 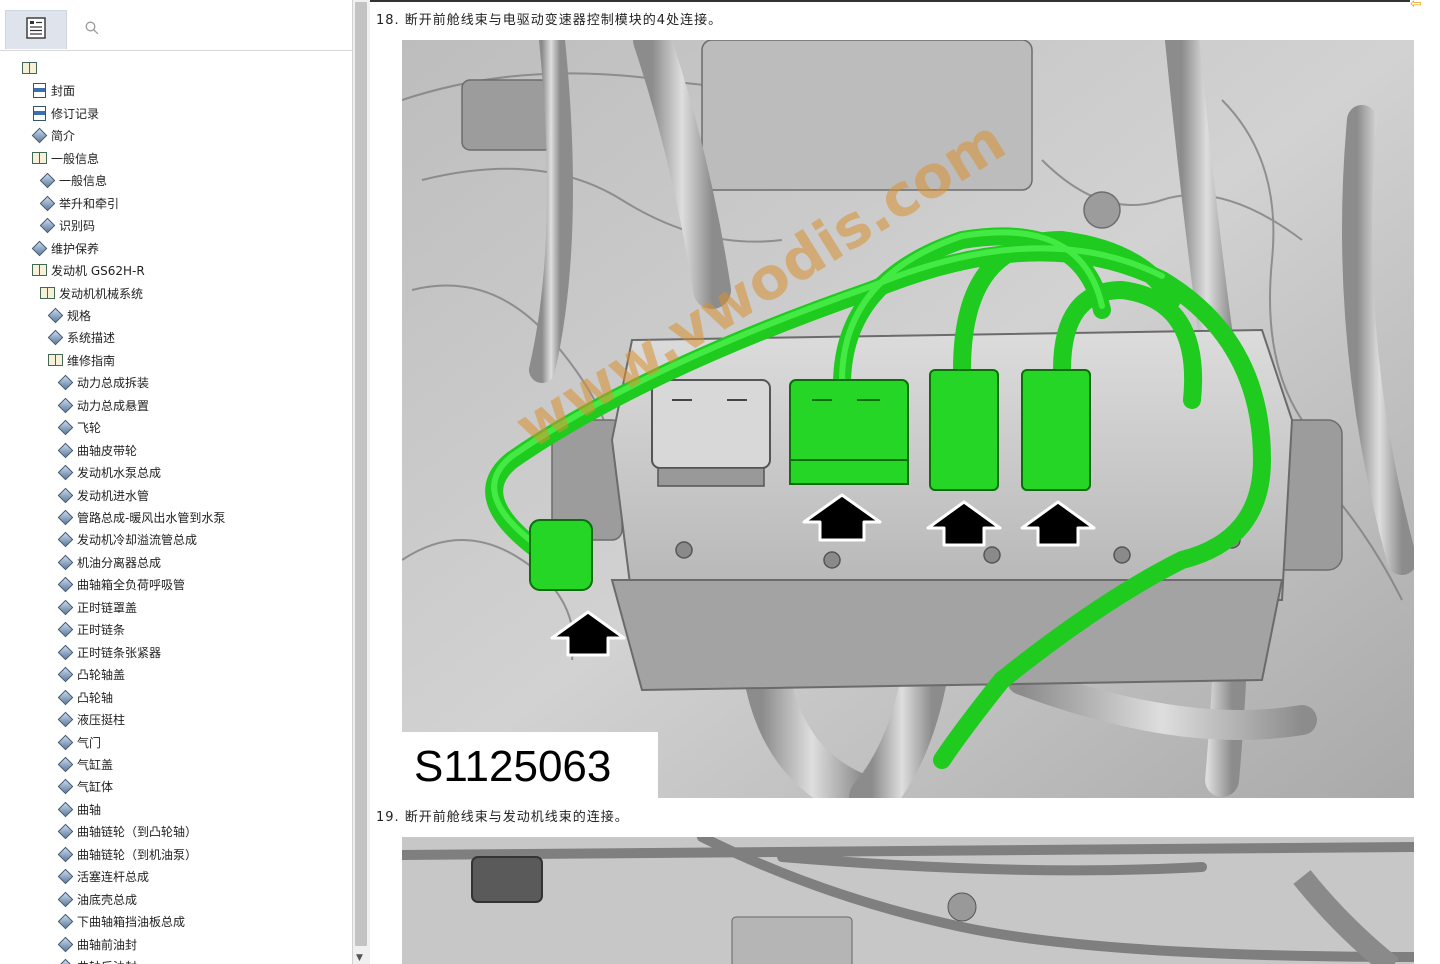 I want to click on toc-item: 维护保养, so click(x=65, y=248).